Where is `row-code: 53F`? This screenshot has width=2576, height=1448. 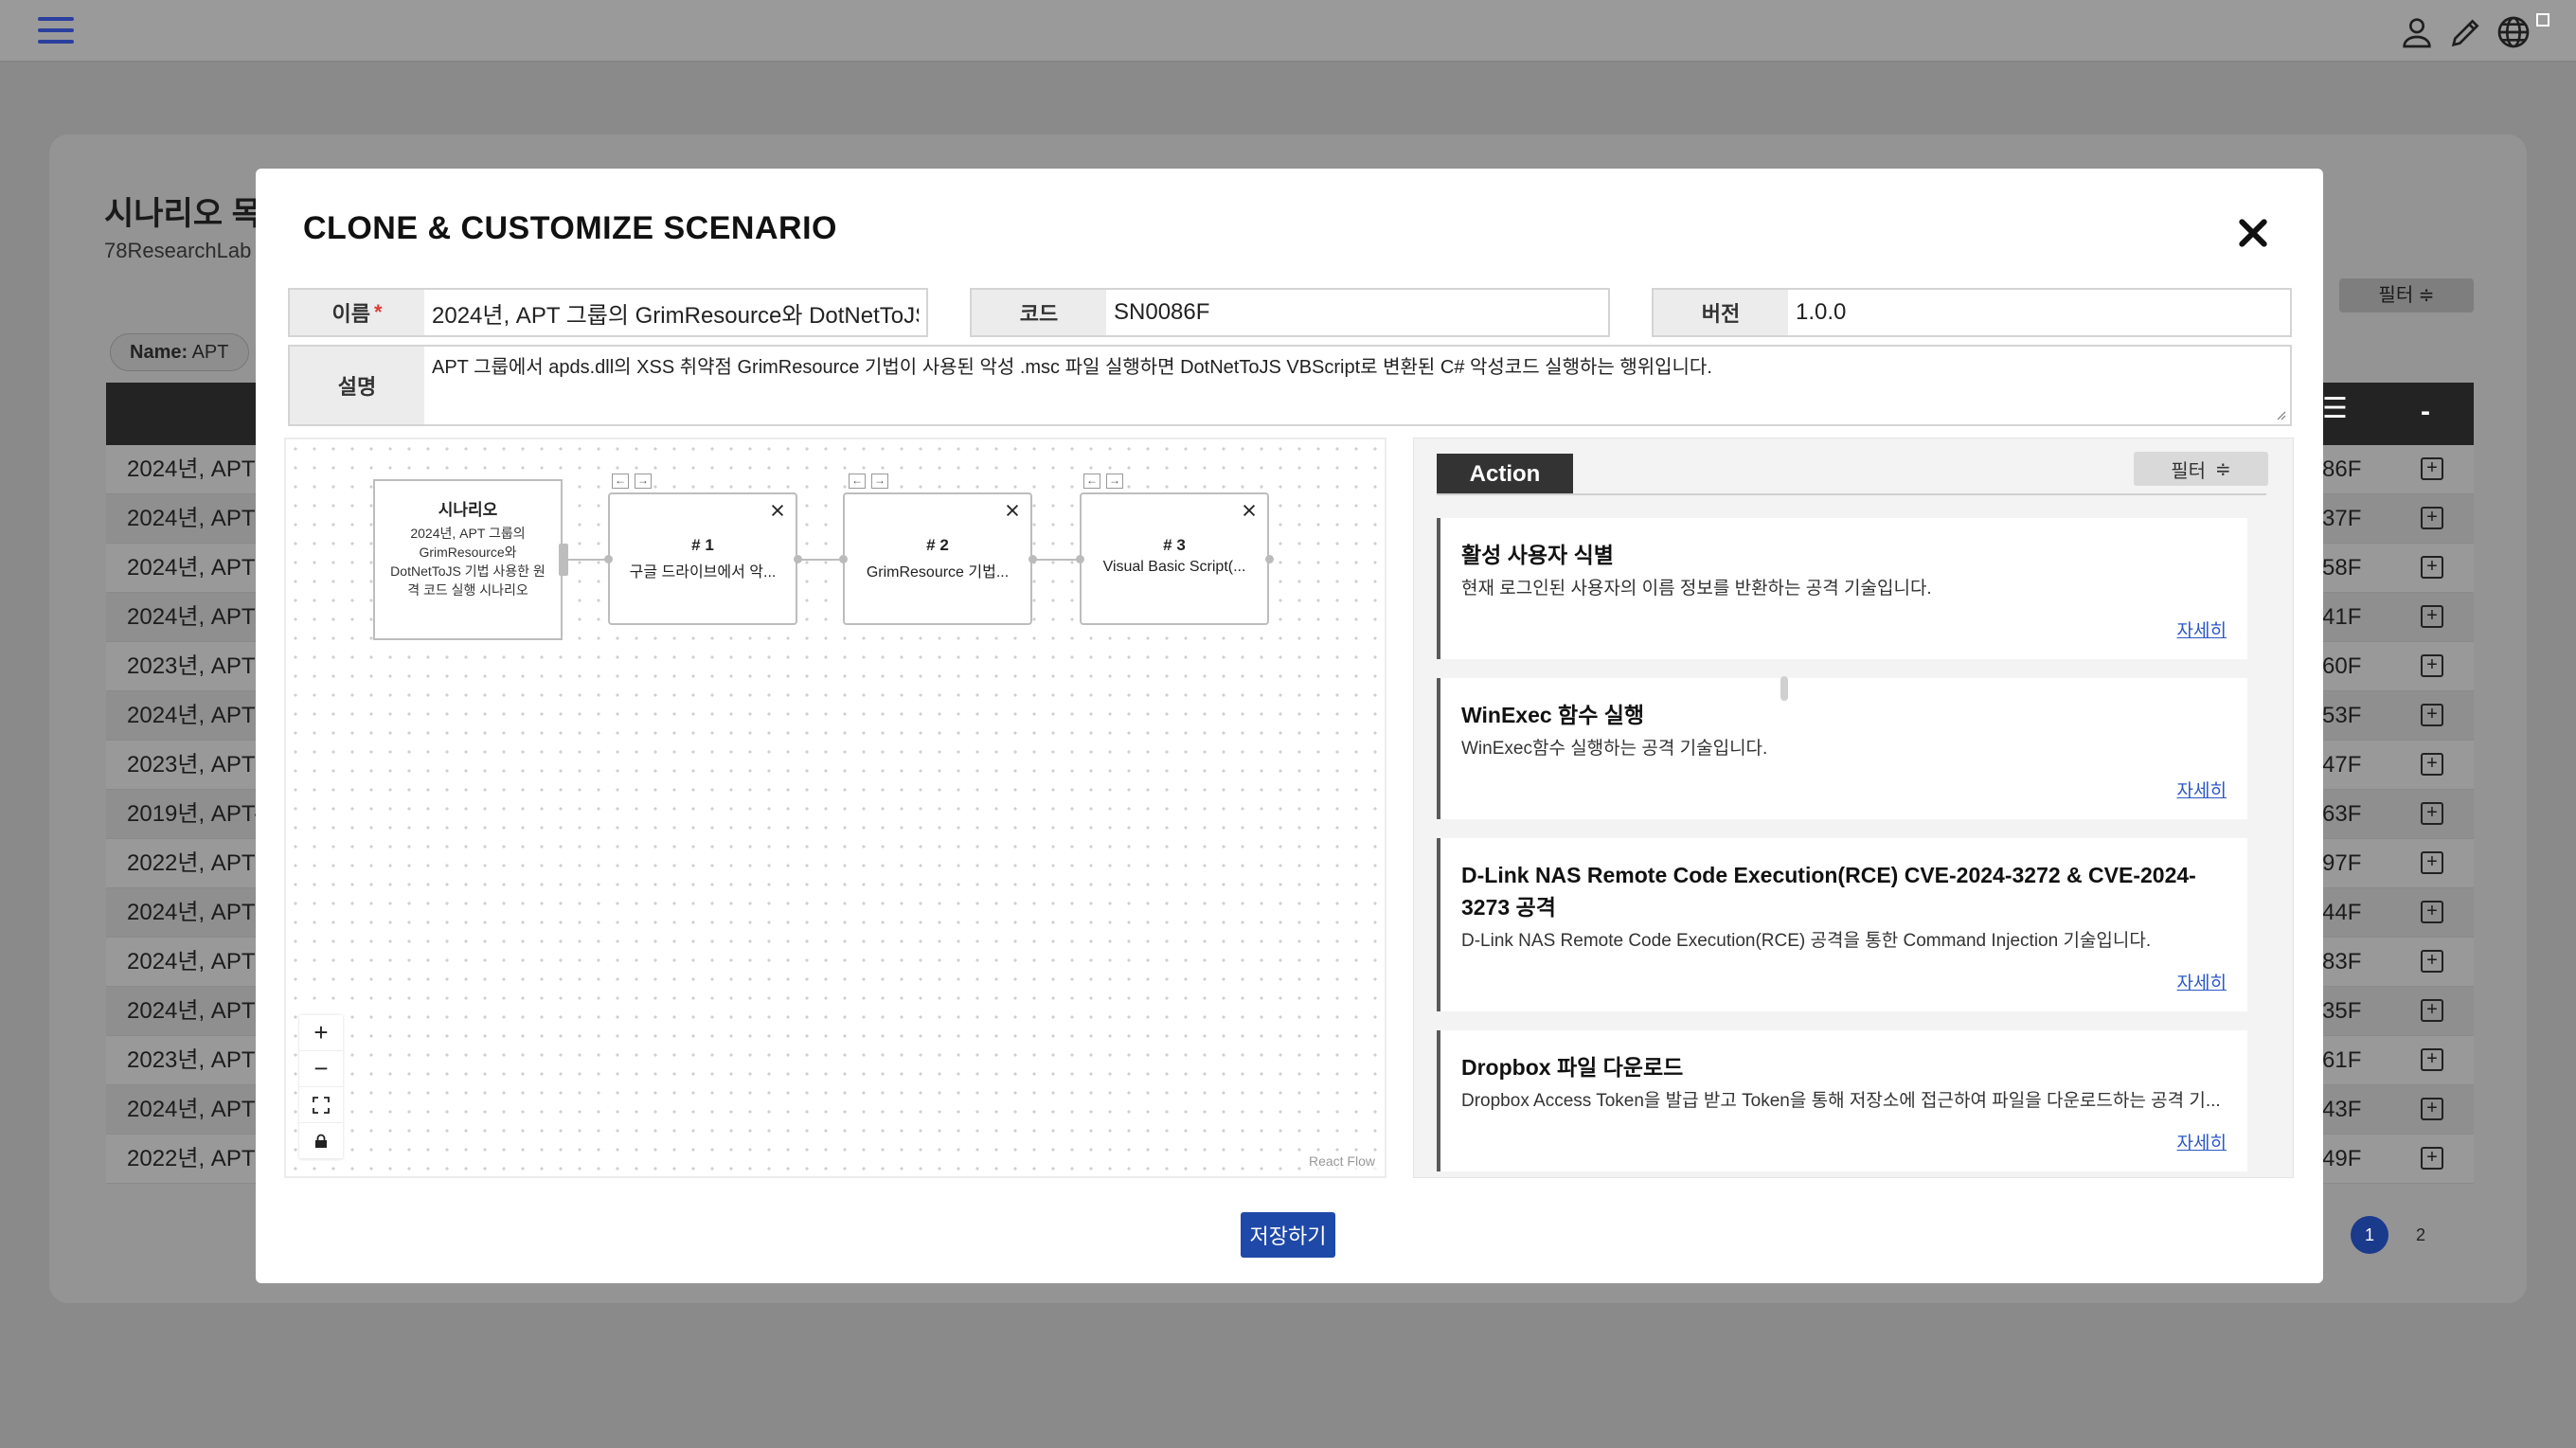 row-code: 53F is located at coordinates (2342, 715).